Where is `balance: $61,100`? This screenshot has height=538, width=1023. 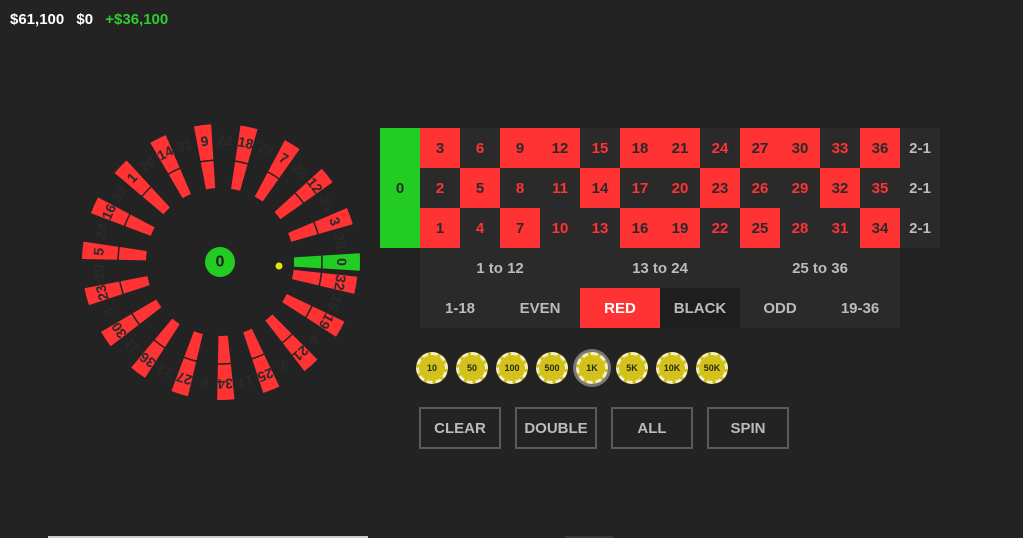 balance: $61,100 is located at coordinates (37, 19).